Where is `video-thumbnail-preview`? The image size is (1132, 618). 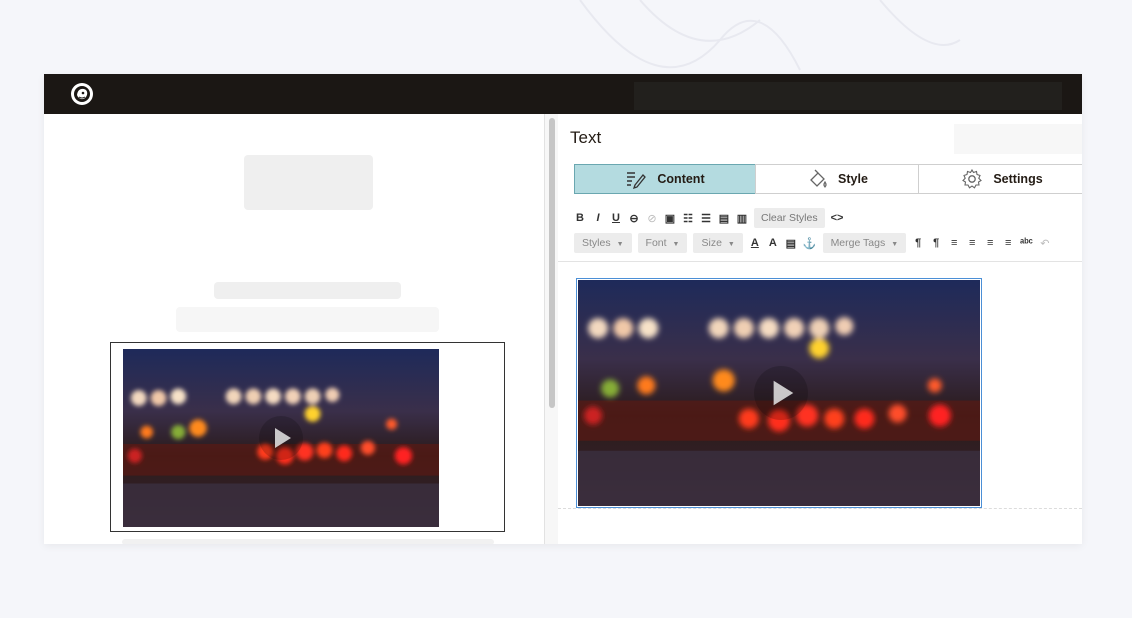
video-thumbnail-preview is located at coordinates (281, 438).